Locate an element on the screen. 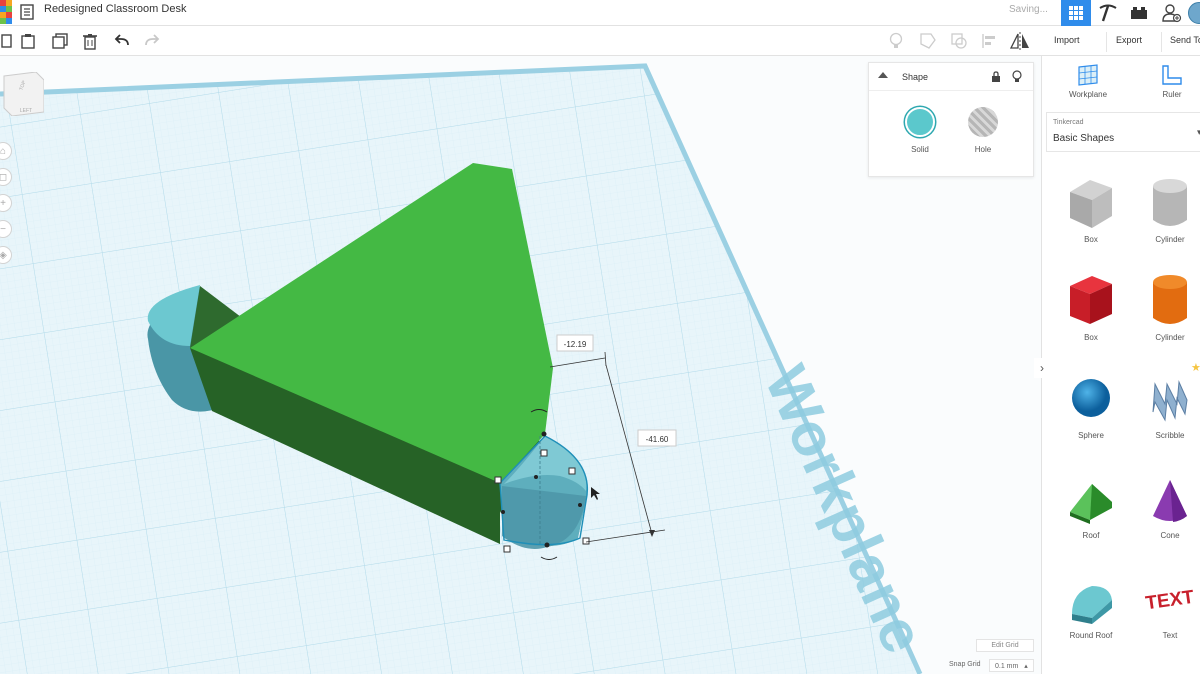 This screenshot has height=674, width=1200. cylinder-hole-icon is located at coordinates (1170, 202).